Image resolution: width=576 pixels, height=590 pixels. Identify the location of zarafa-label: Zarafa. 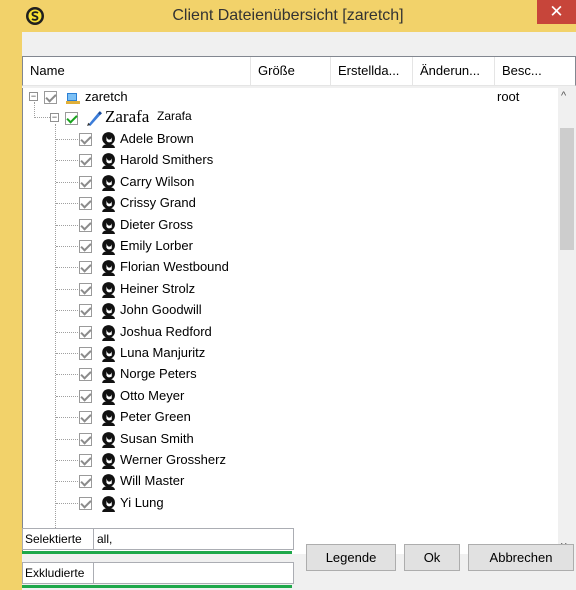
(174, 116).